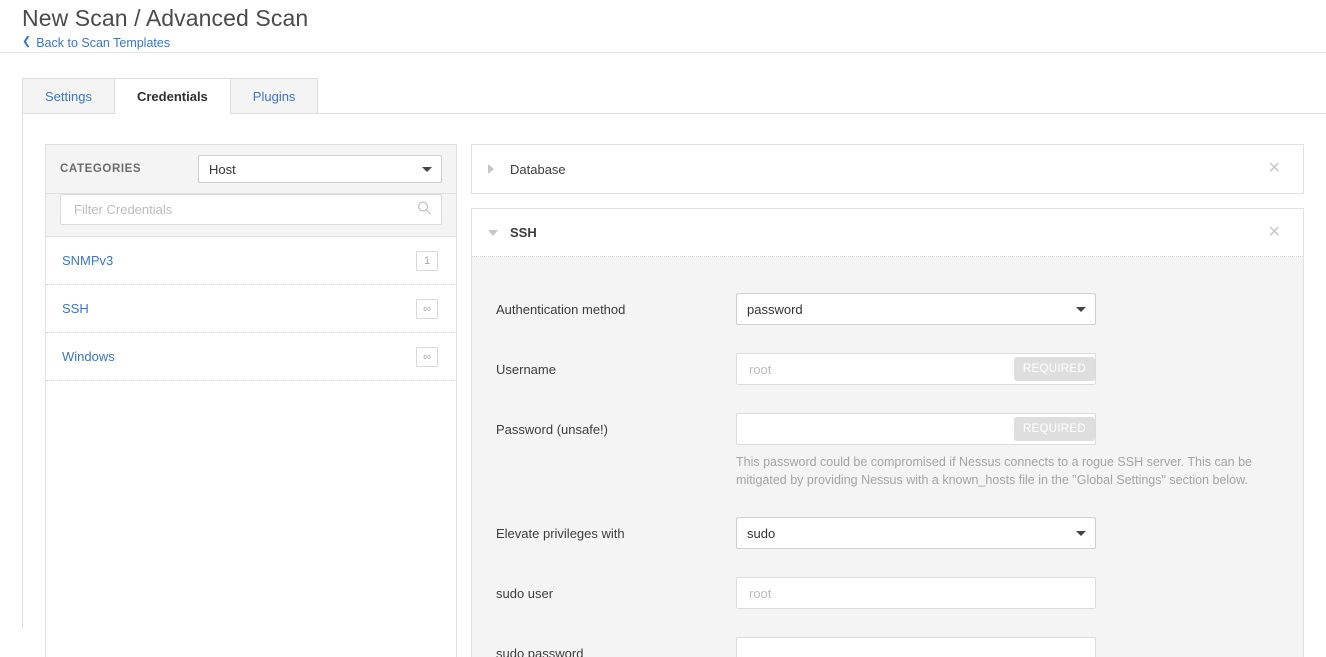 This screenshot has height=657, width=1326. What do you see at coordinates (523, 232) in the screenshot?
I see `panel-ssh-title: SSH` at bounding box center [523, 232].